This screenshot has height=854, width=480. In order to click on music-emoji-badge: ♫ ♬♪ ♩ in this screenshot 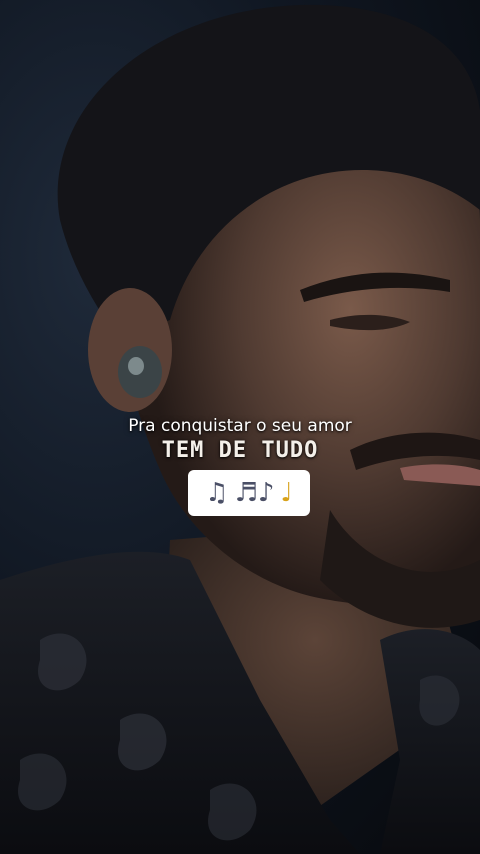, I will do `click(249, 493)`.